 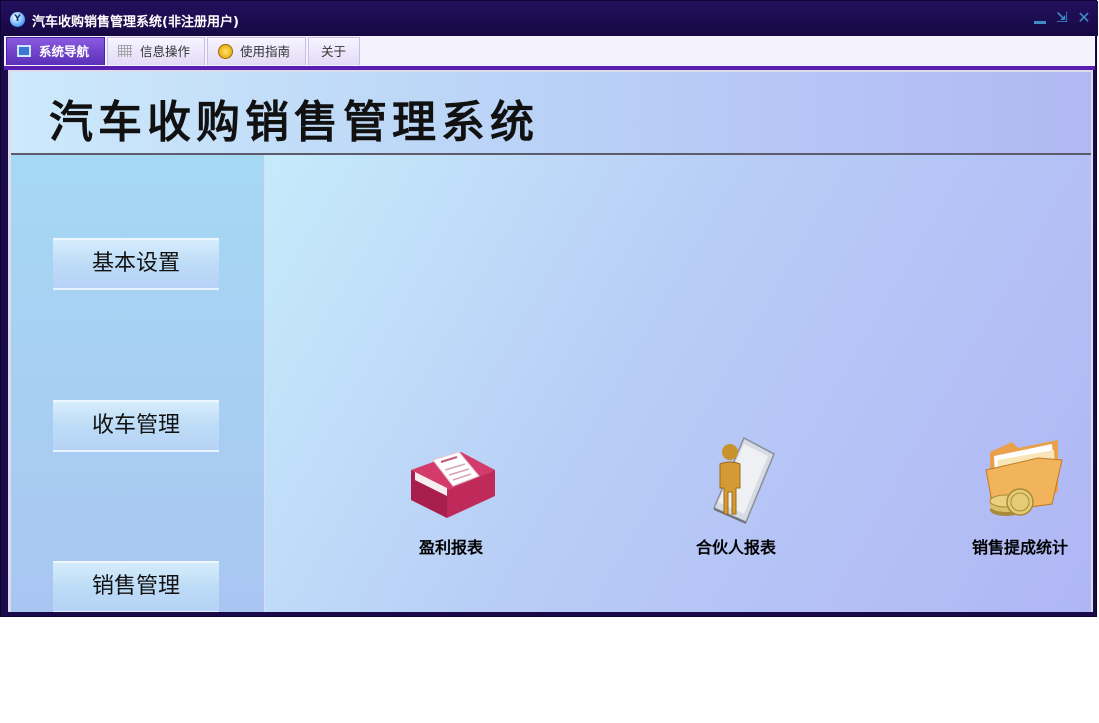 I want to click on tab-about: 关于, so click(x=334, y=51).